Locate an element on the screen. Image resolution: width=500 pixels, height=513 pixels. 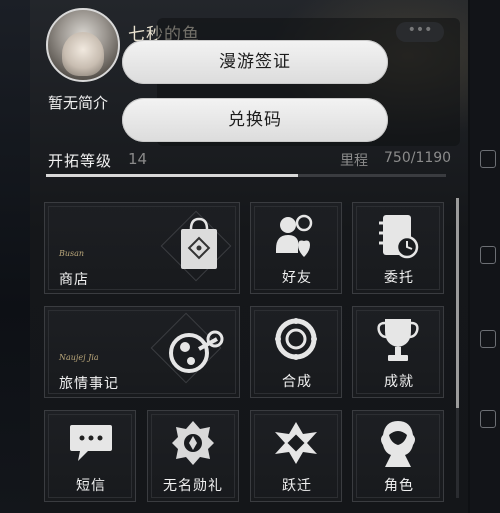
shop-tile: Busan 商店 is located at coordinates (142, 248).